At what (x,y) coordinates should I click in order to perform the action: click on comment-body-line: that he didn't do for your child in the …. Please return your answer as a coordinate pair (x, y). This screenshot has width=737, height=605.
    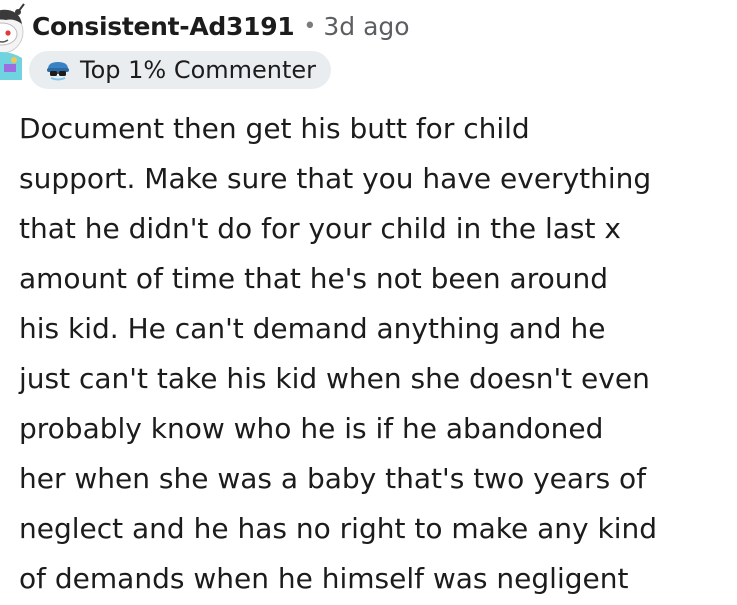
    Looking at the image, I should click on (320, 228).